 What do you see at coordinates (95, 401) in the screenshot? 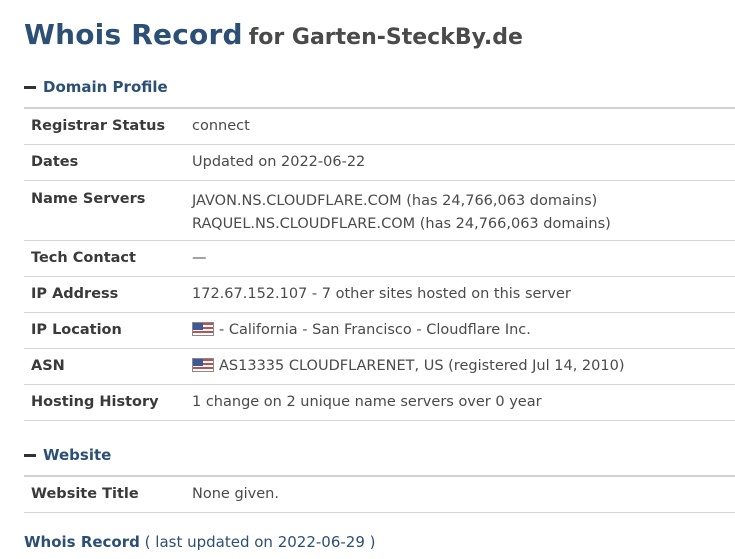
I see `row-label: Hosting History` at bounding box center [95, 401].